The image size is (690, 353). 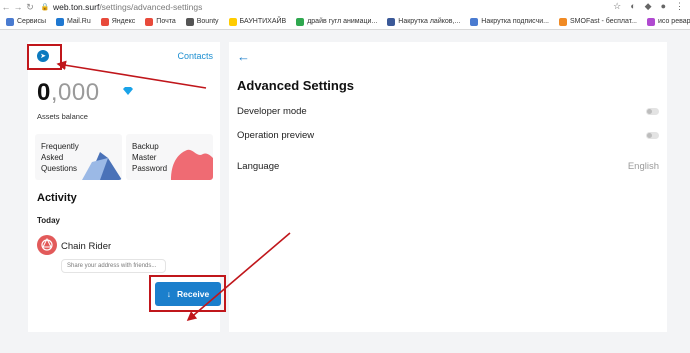 I want to click on faq-illustration-icon, so click(x=102, y=166).